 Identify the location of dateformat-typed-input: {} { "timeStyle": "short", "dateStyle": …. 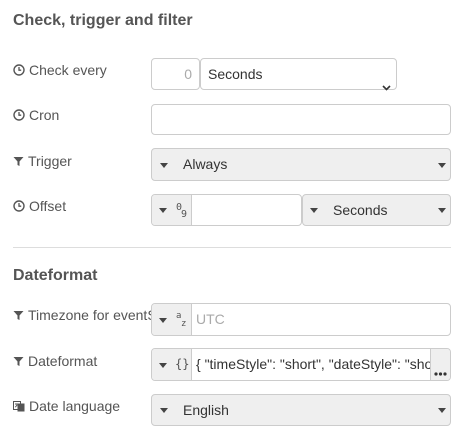
(301, 364).